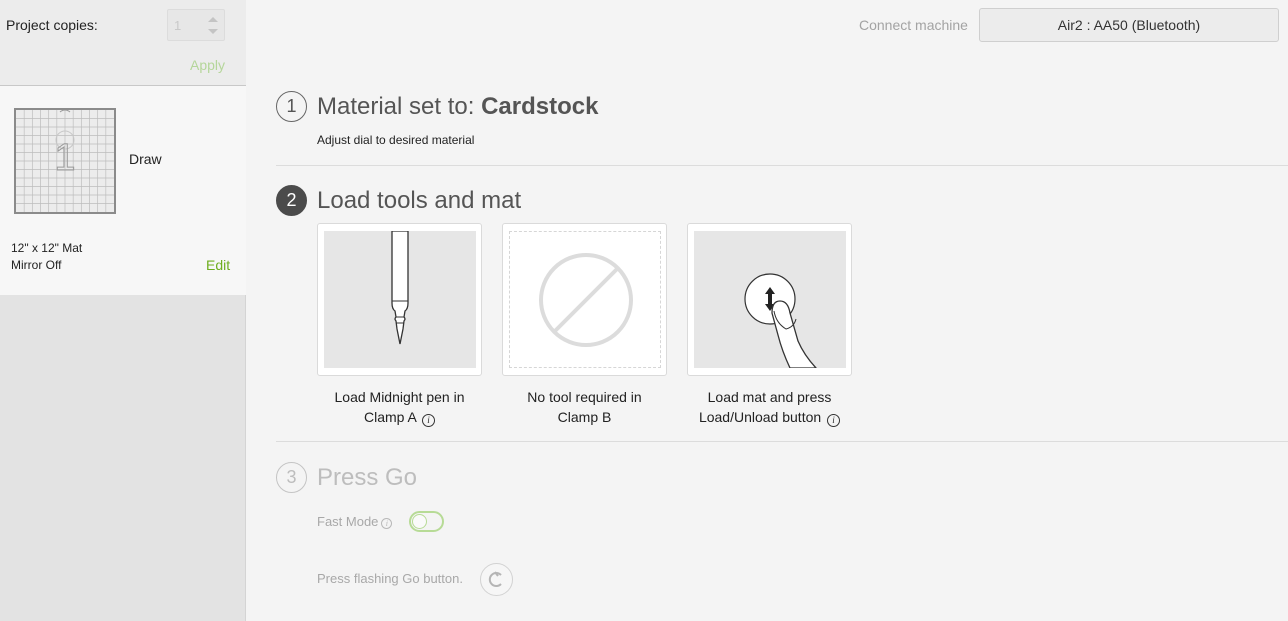 Image resolution: width=1288 pixels, height=621 pixels. I want to click on clamp-a-line2-row: Clamp A i, so click(399, 417).